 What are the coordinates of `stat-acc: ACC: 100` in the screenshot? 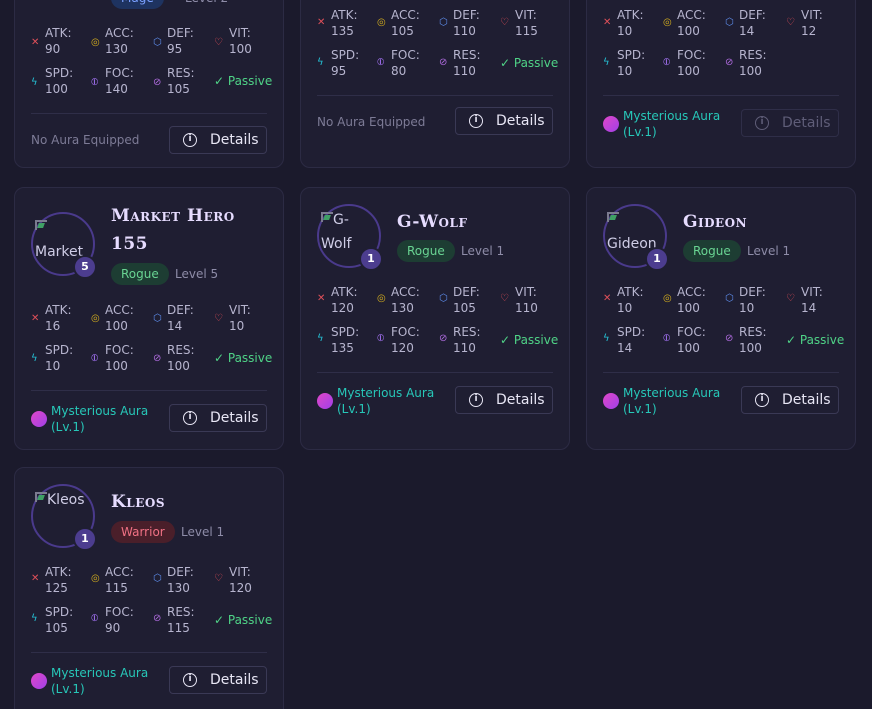 It's located at (691, 300).